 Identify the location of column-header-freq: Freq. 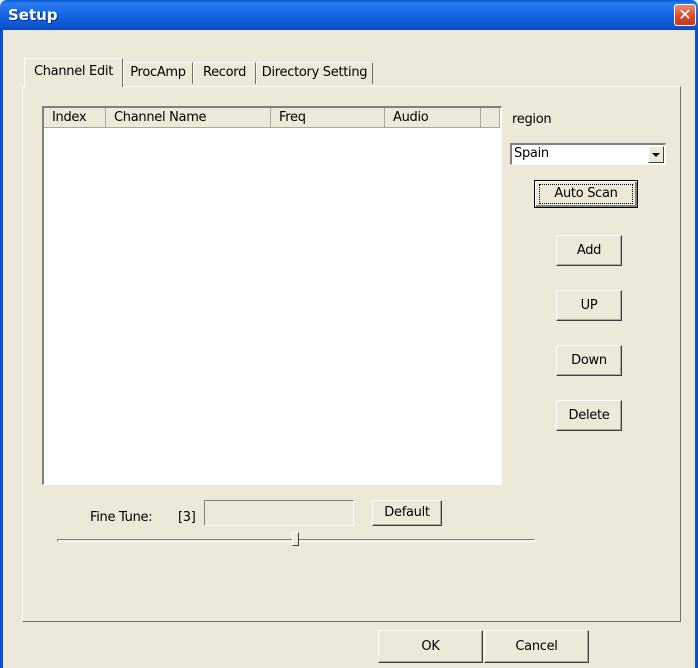
(328, 118).